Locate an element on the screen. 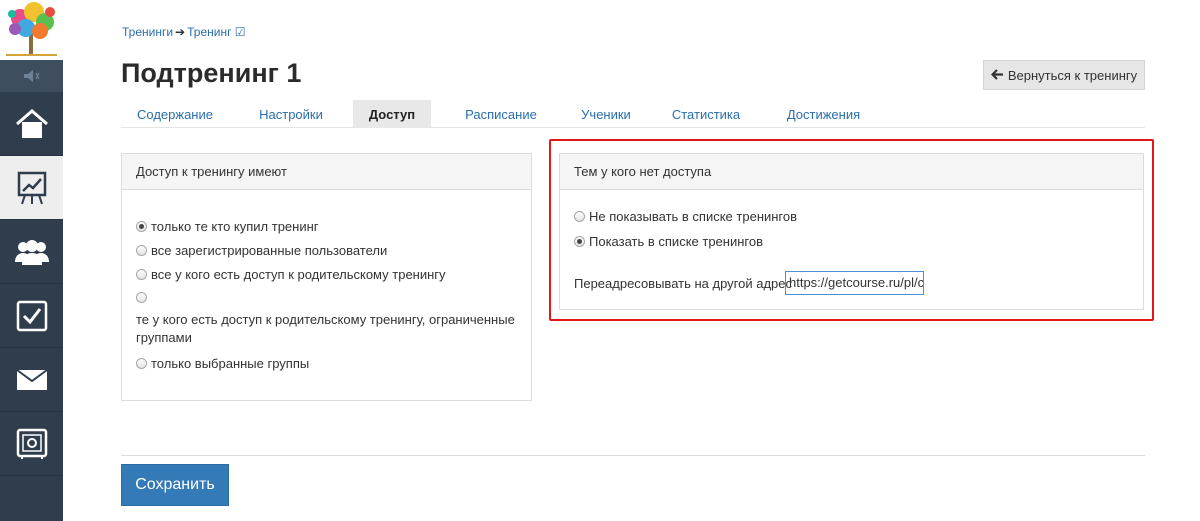 This screenshot has width=1200, height=521. mail-icon is located at coordinates (31, 380).